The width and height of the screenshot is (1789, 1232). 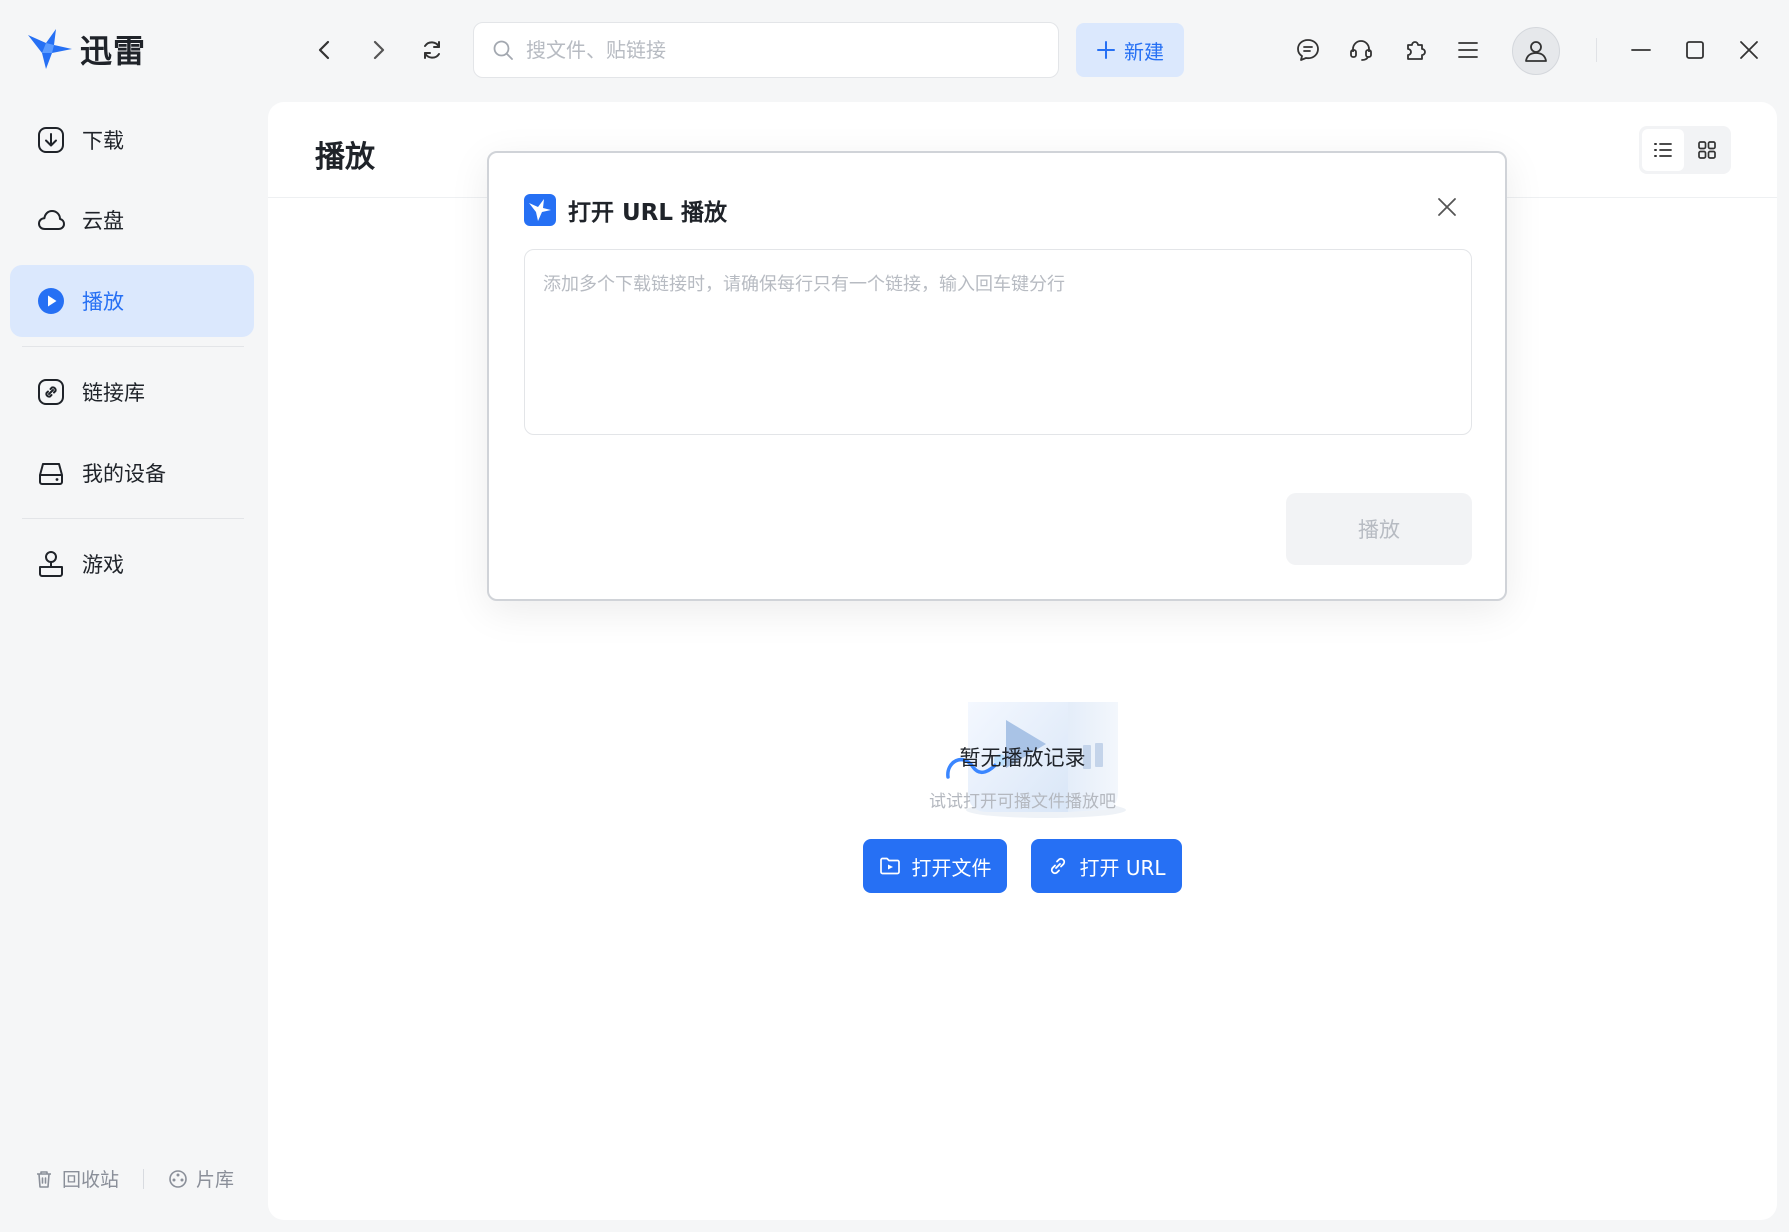 I want to click on url-input, so click(x=998, y=342).